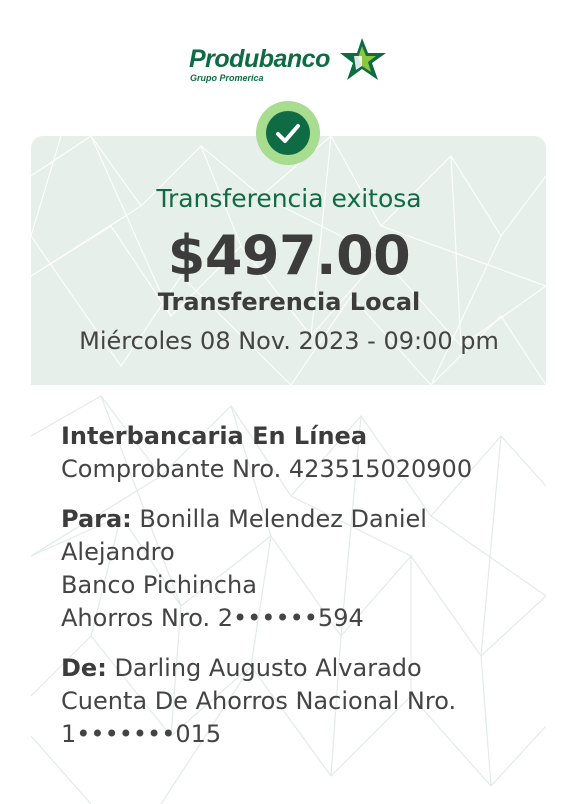  Describe the element at coordinates (289, 341) in the screenshot. I see `transfer-datetime: Miércoles 08 Nov. 2023 - 09:00 pm` at that location.